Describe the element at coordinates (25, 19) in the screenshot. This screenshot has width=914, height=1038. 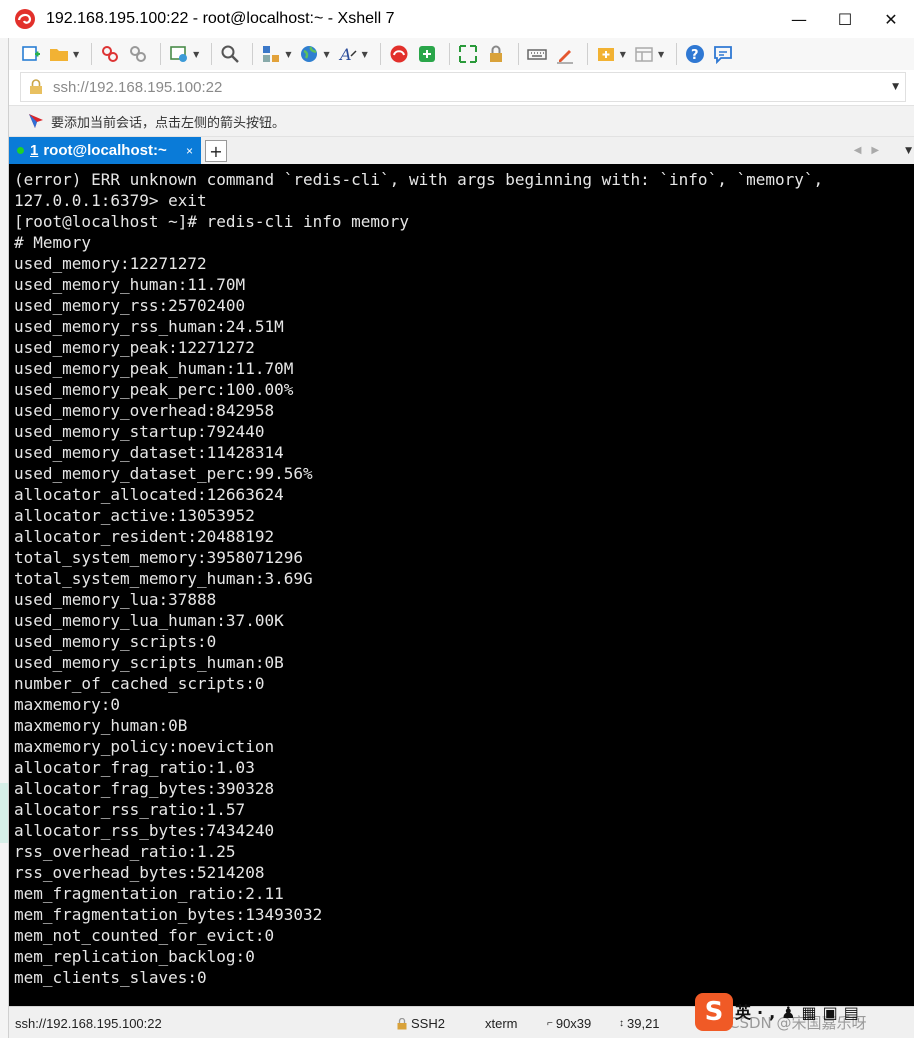
I see `xshell-app-icon` at that location.